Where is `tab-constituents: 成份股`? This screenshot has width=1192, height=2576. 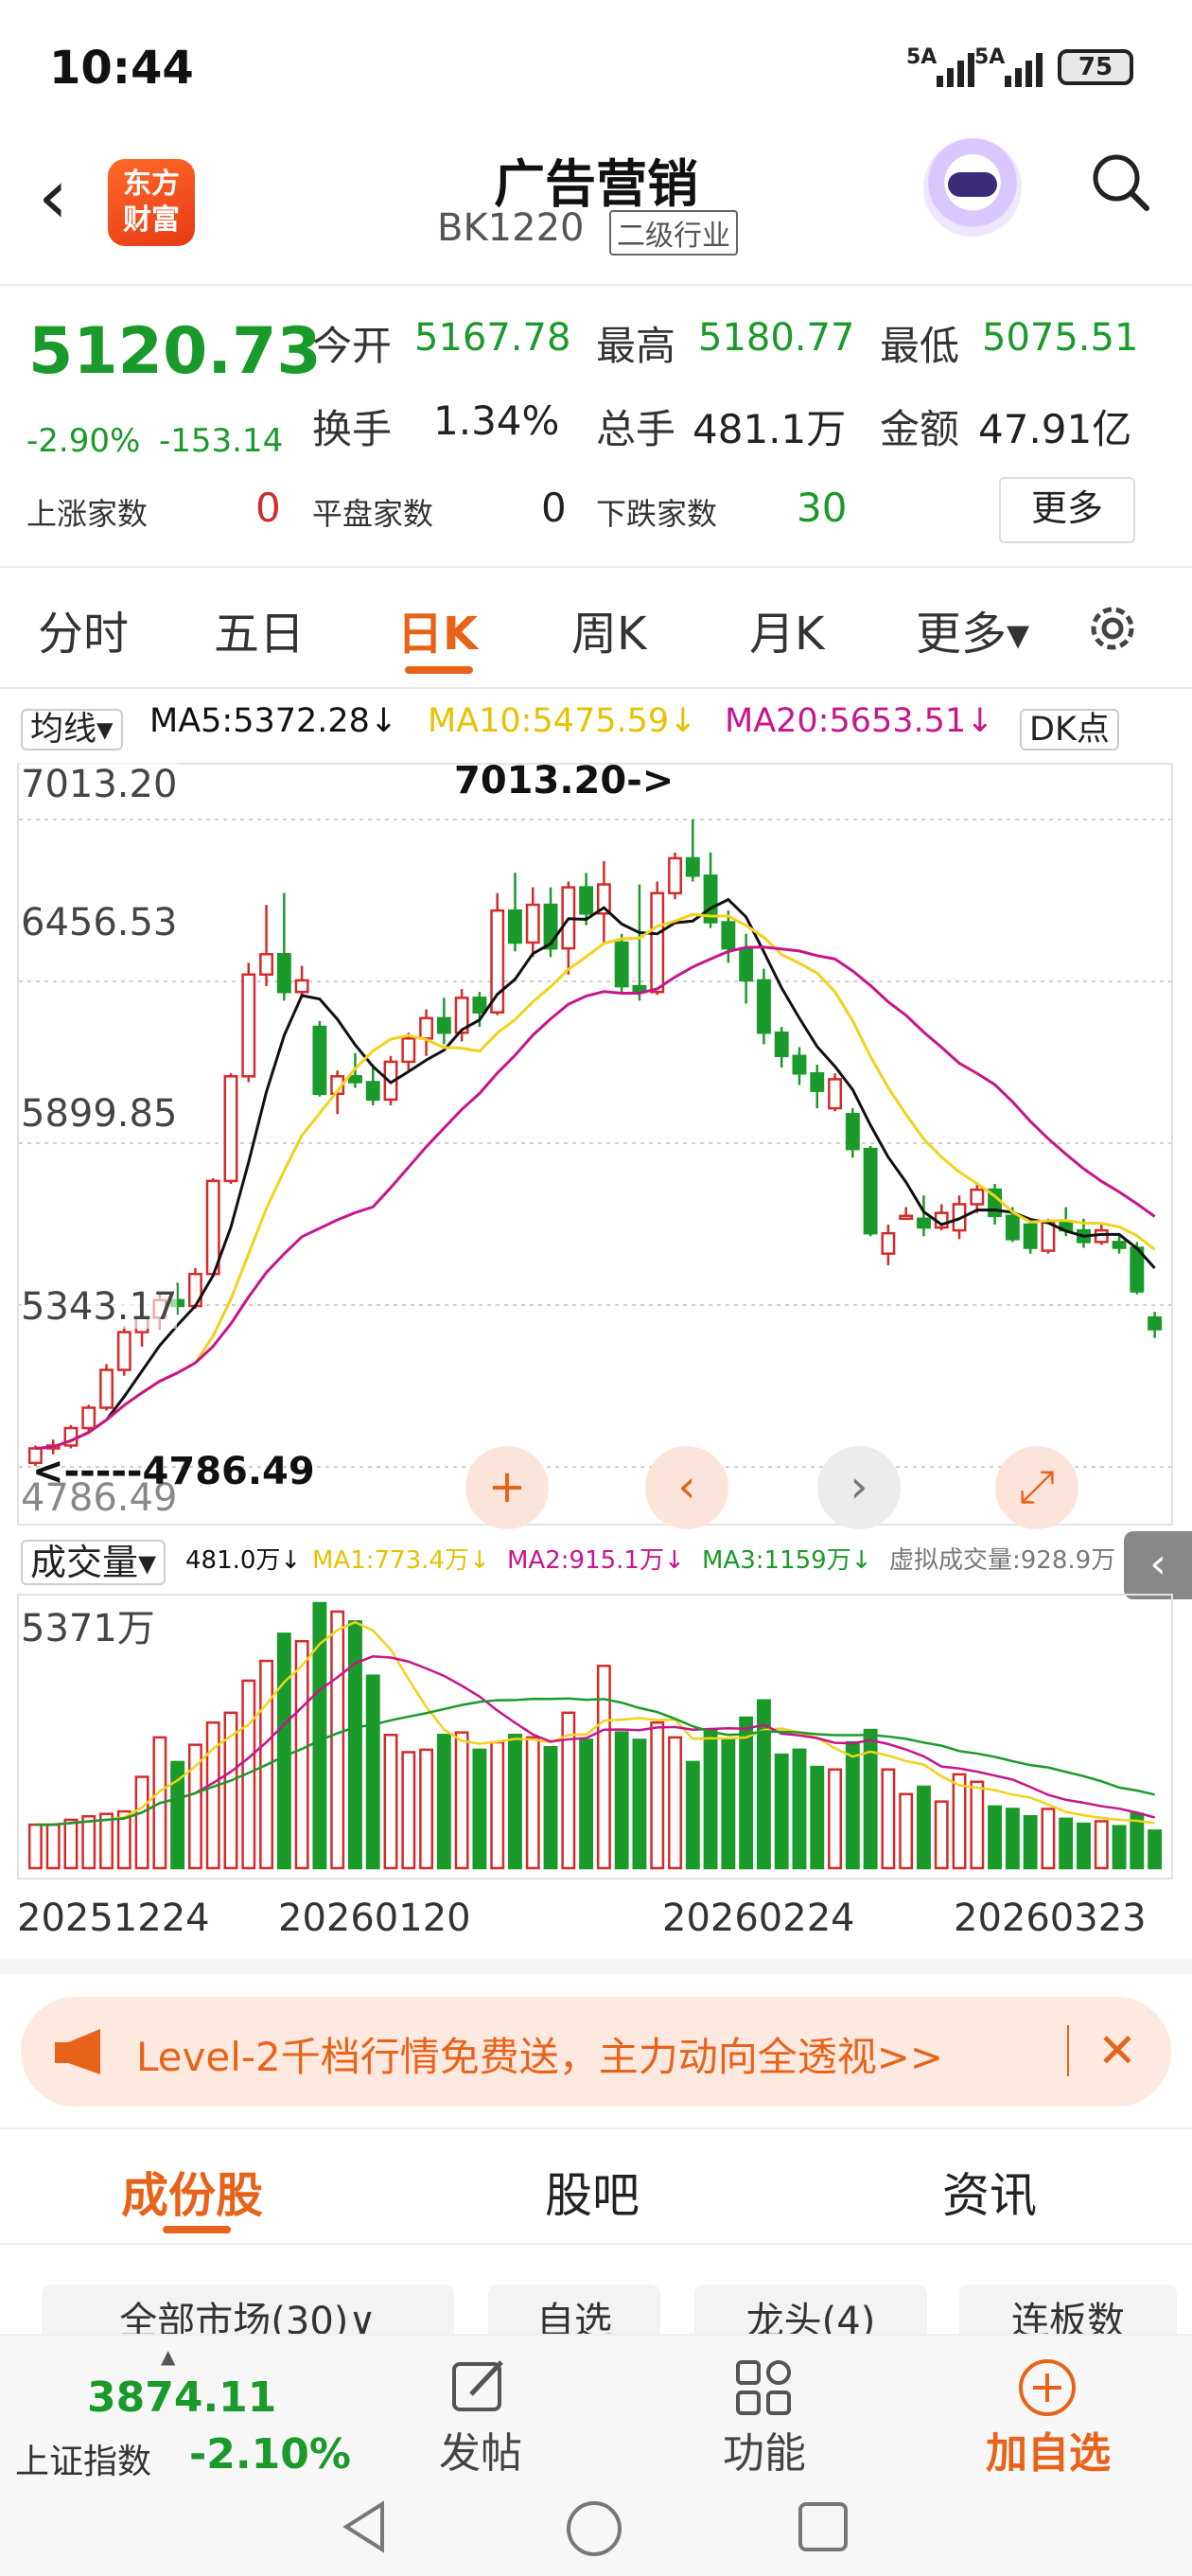 tab-constituents: 成份股 is located at coordinates (192, 2192).